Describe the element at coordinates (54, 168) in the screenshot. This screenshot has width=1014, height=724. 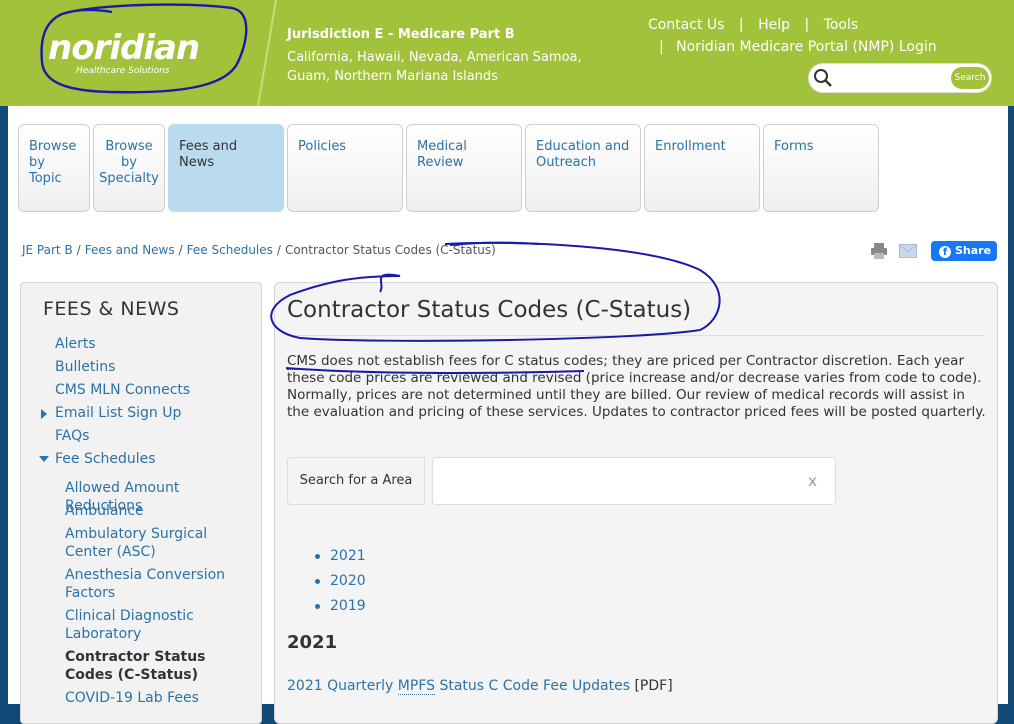
I see `tab-browse-by-topic: Browse by Topic` at that location.